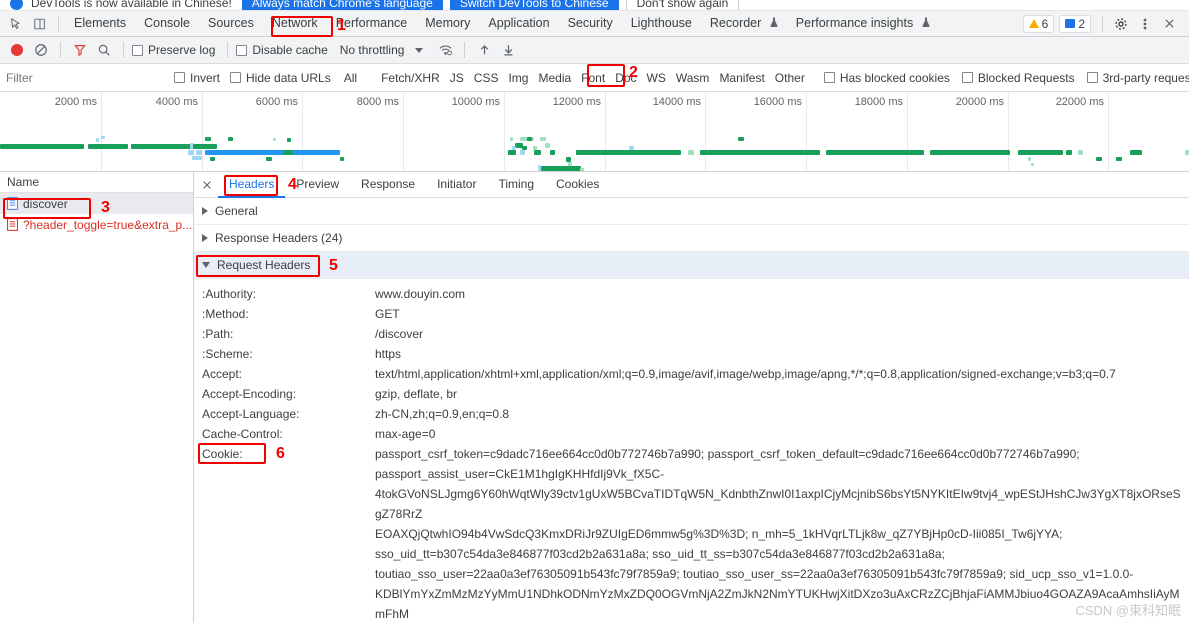 The height and width of the screenshot is (623, 1189). I want to click on gear-icon, so click(1121, 24).